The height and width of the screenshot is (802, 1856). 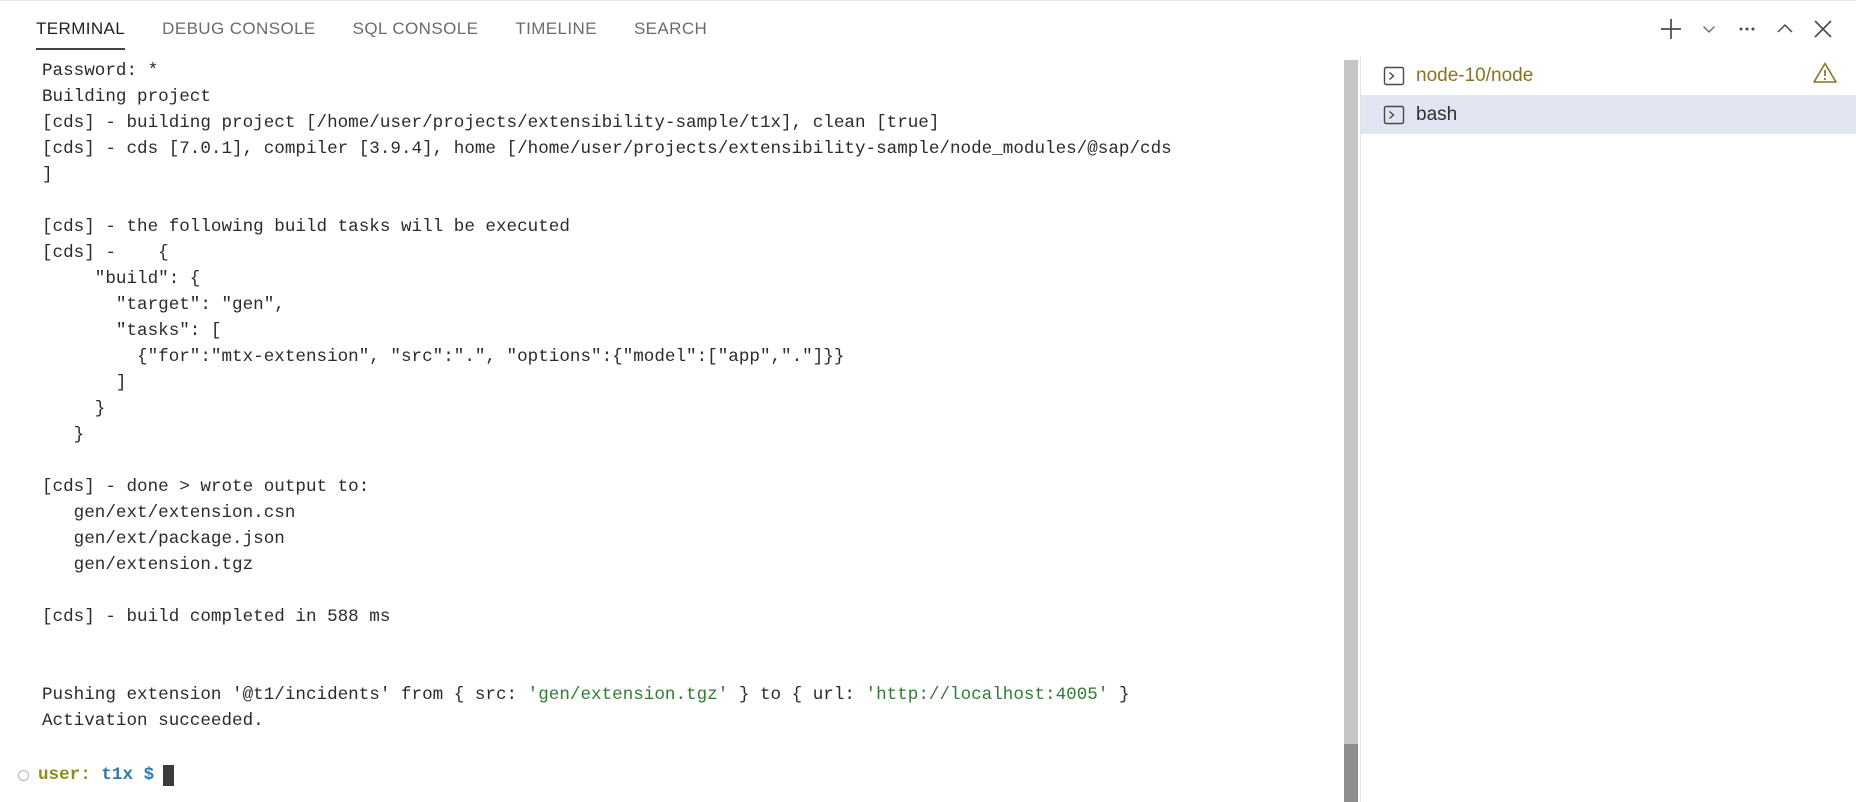 I want to click on terminal-line: gen/extension.tgz, so click(x=148, y=565).